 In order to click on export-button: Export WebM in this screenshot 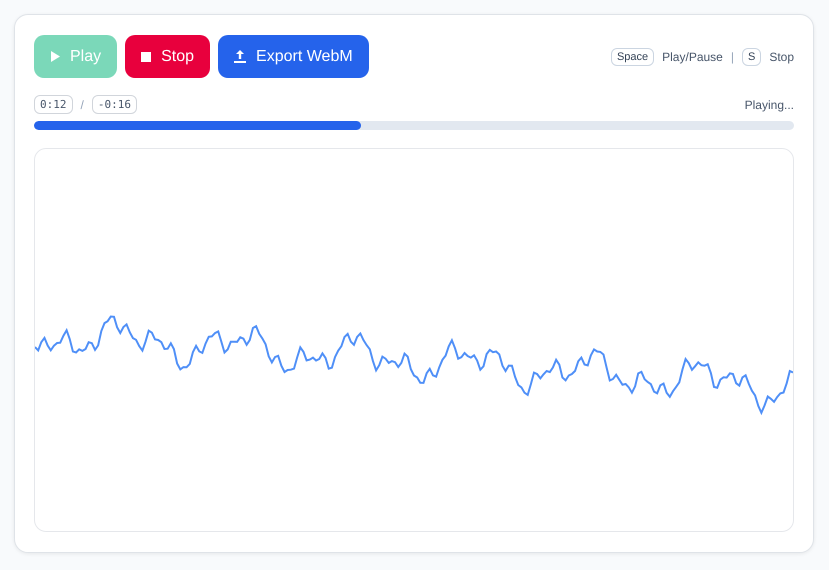, I will do `click(293, 56)`.